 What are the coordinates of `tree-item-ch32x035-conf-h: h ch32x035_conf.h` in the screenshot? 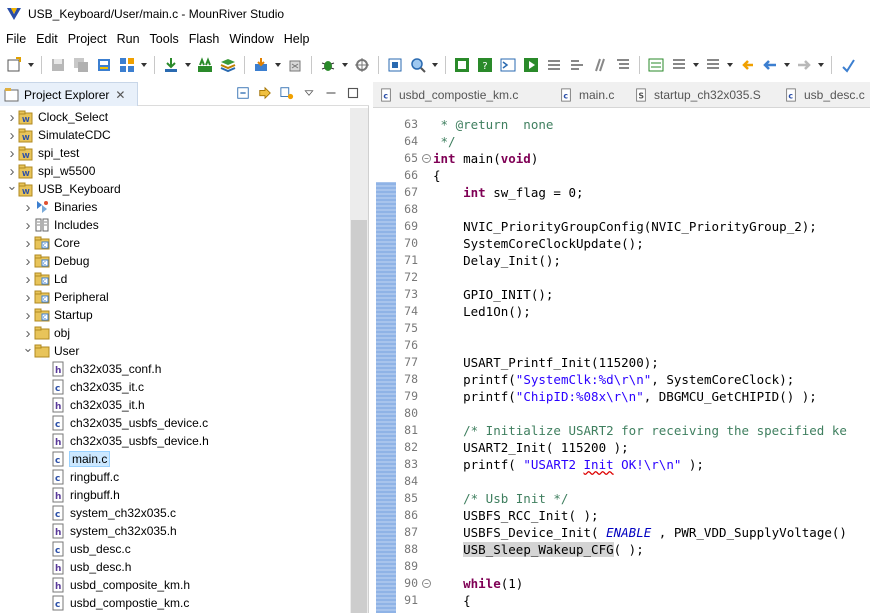 It's located at (99, 369).